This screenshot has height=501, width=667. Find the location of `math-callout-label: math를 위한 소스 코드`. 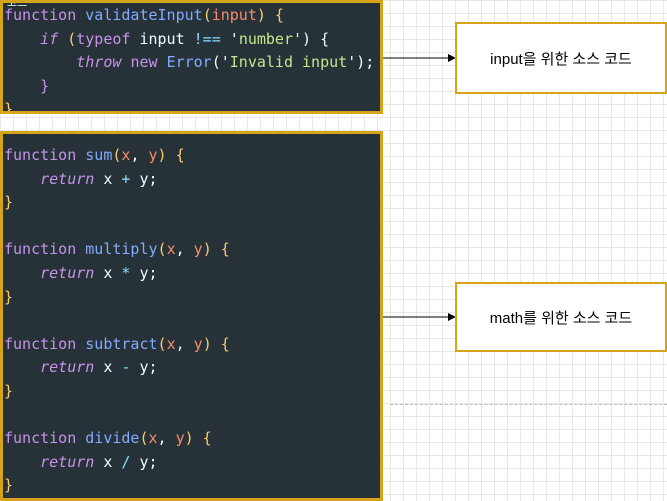

math-callout-label: math를 위한 소스 코드 is located at coordinates (561, 318).